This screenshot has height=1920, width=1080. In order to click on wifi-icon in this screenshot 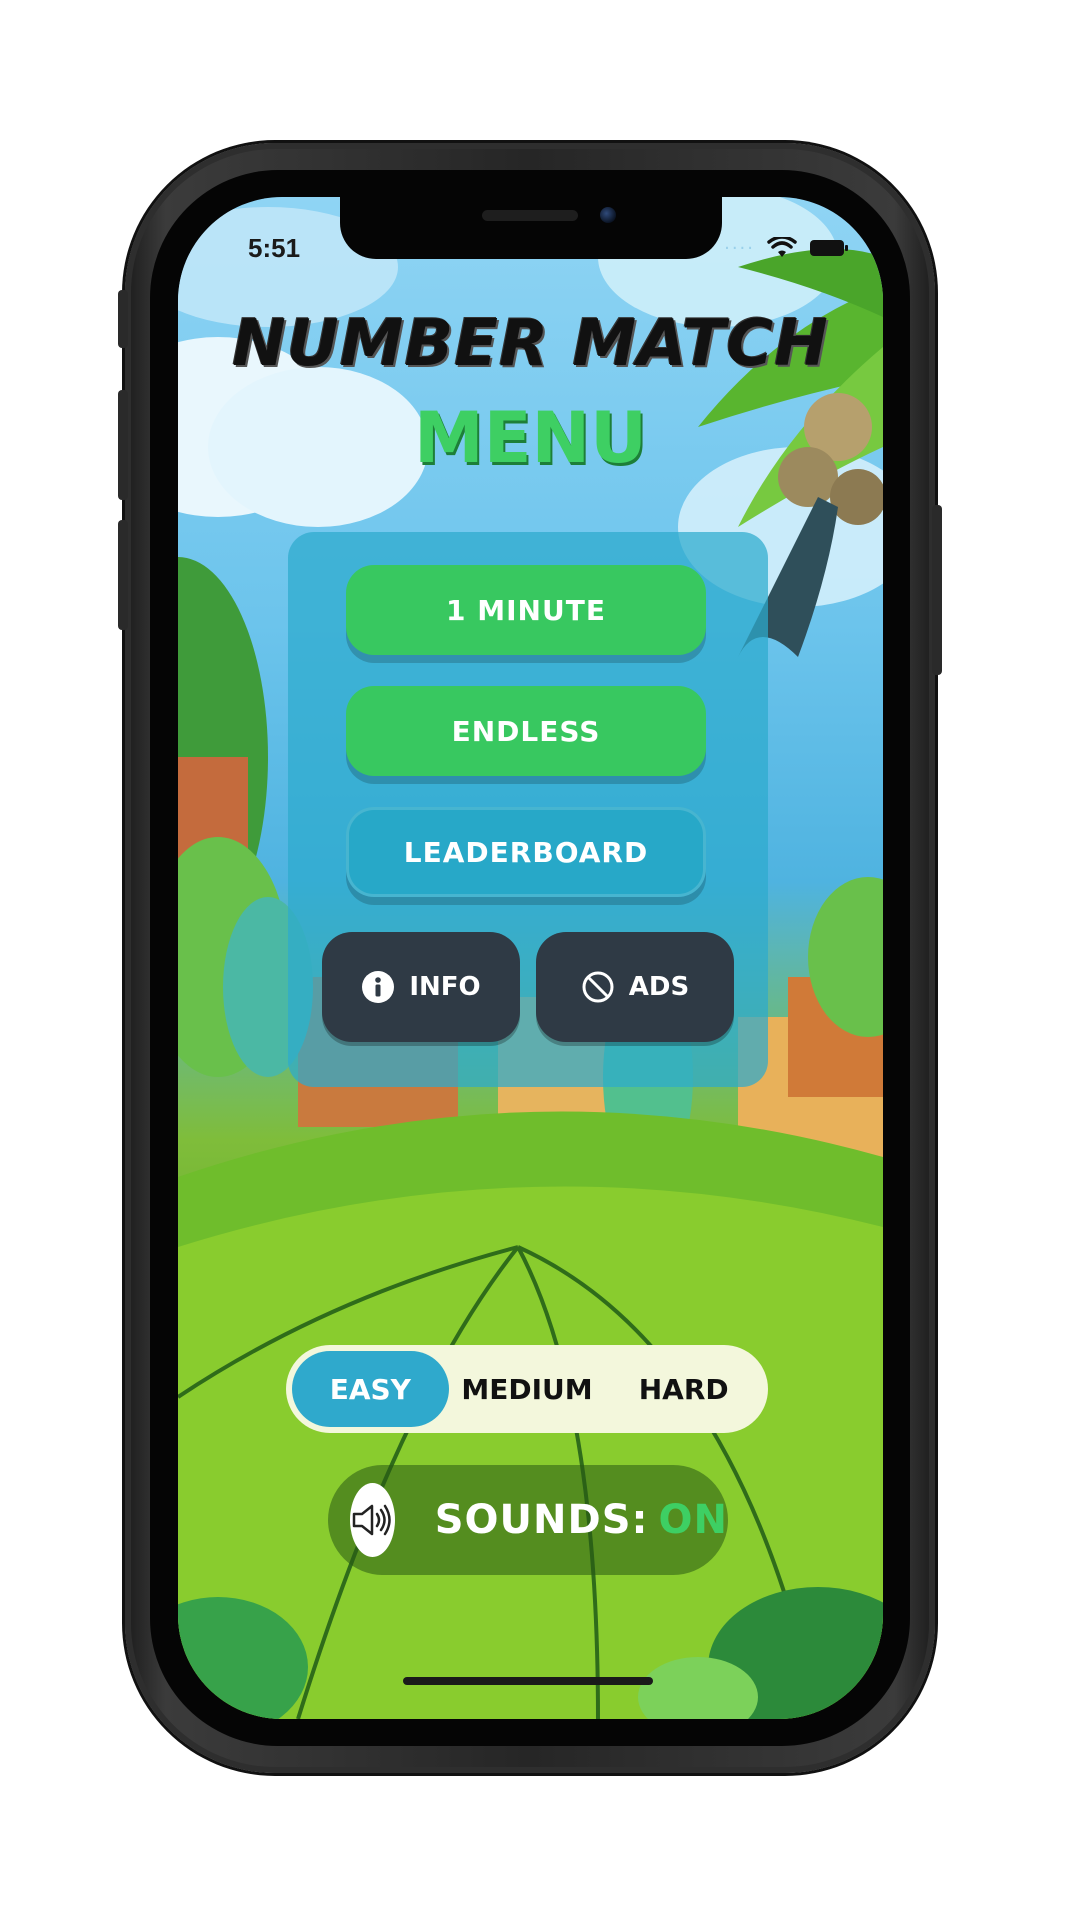, I will do `click(782, 247)`.